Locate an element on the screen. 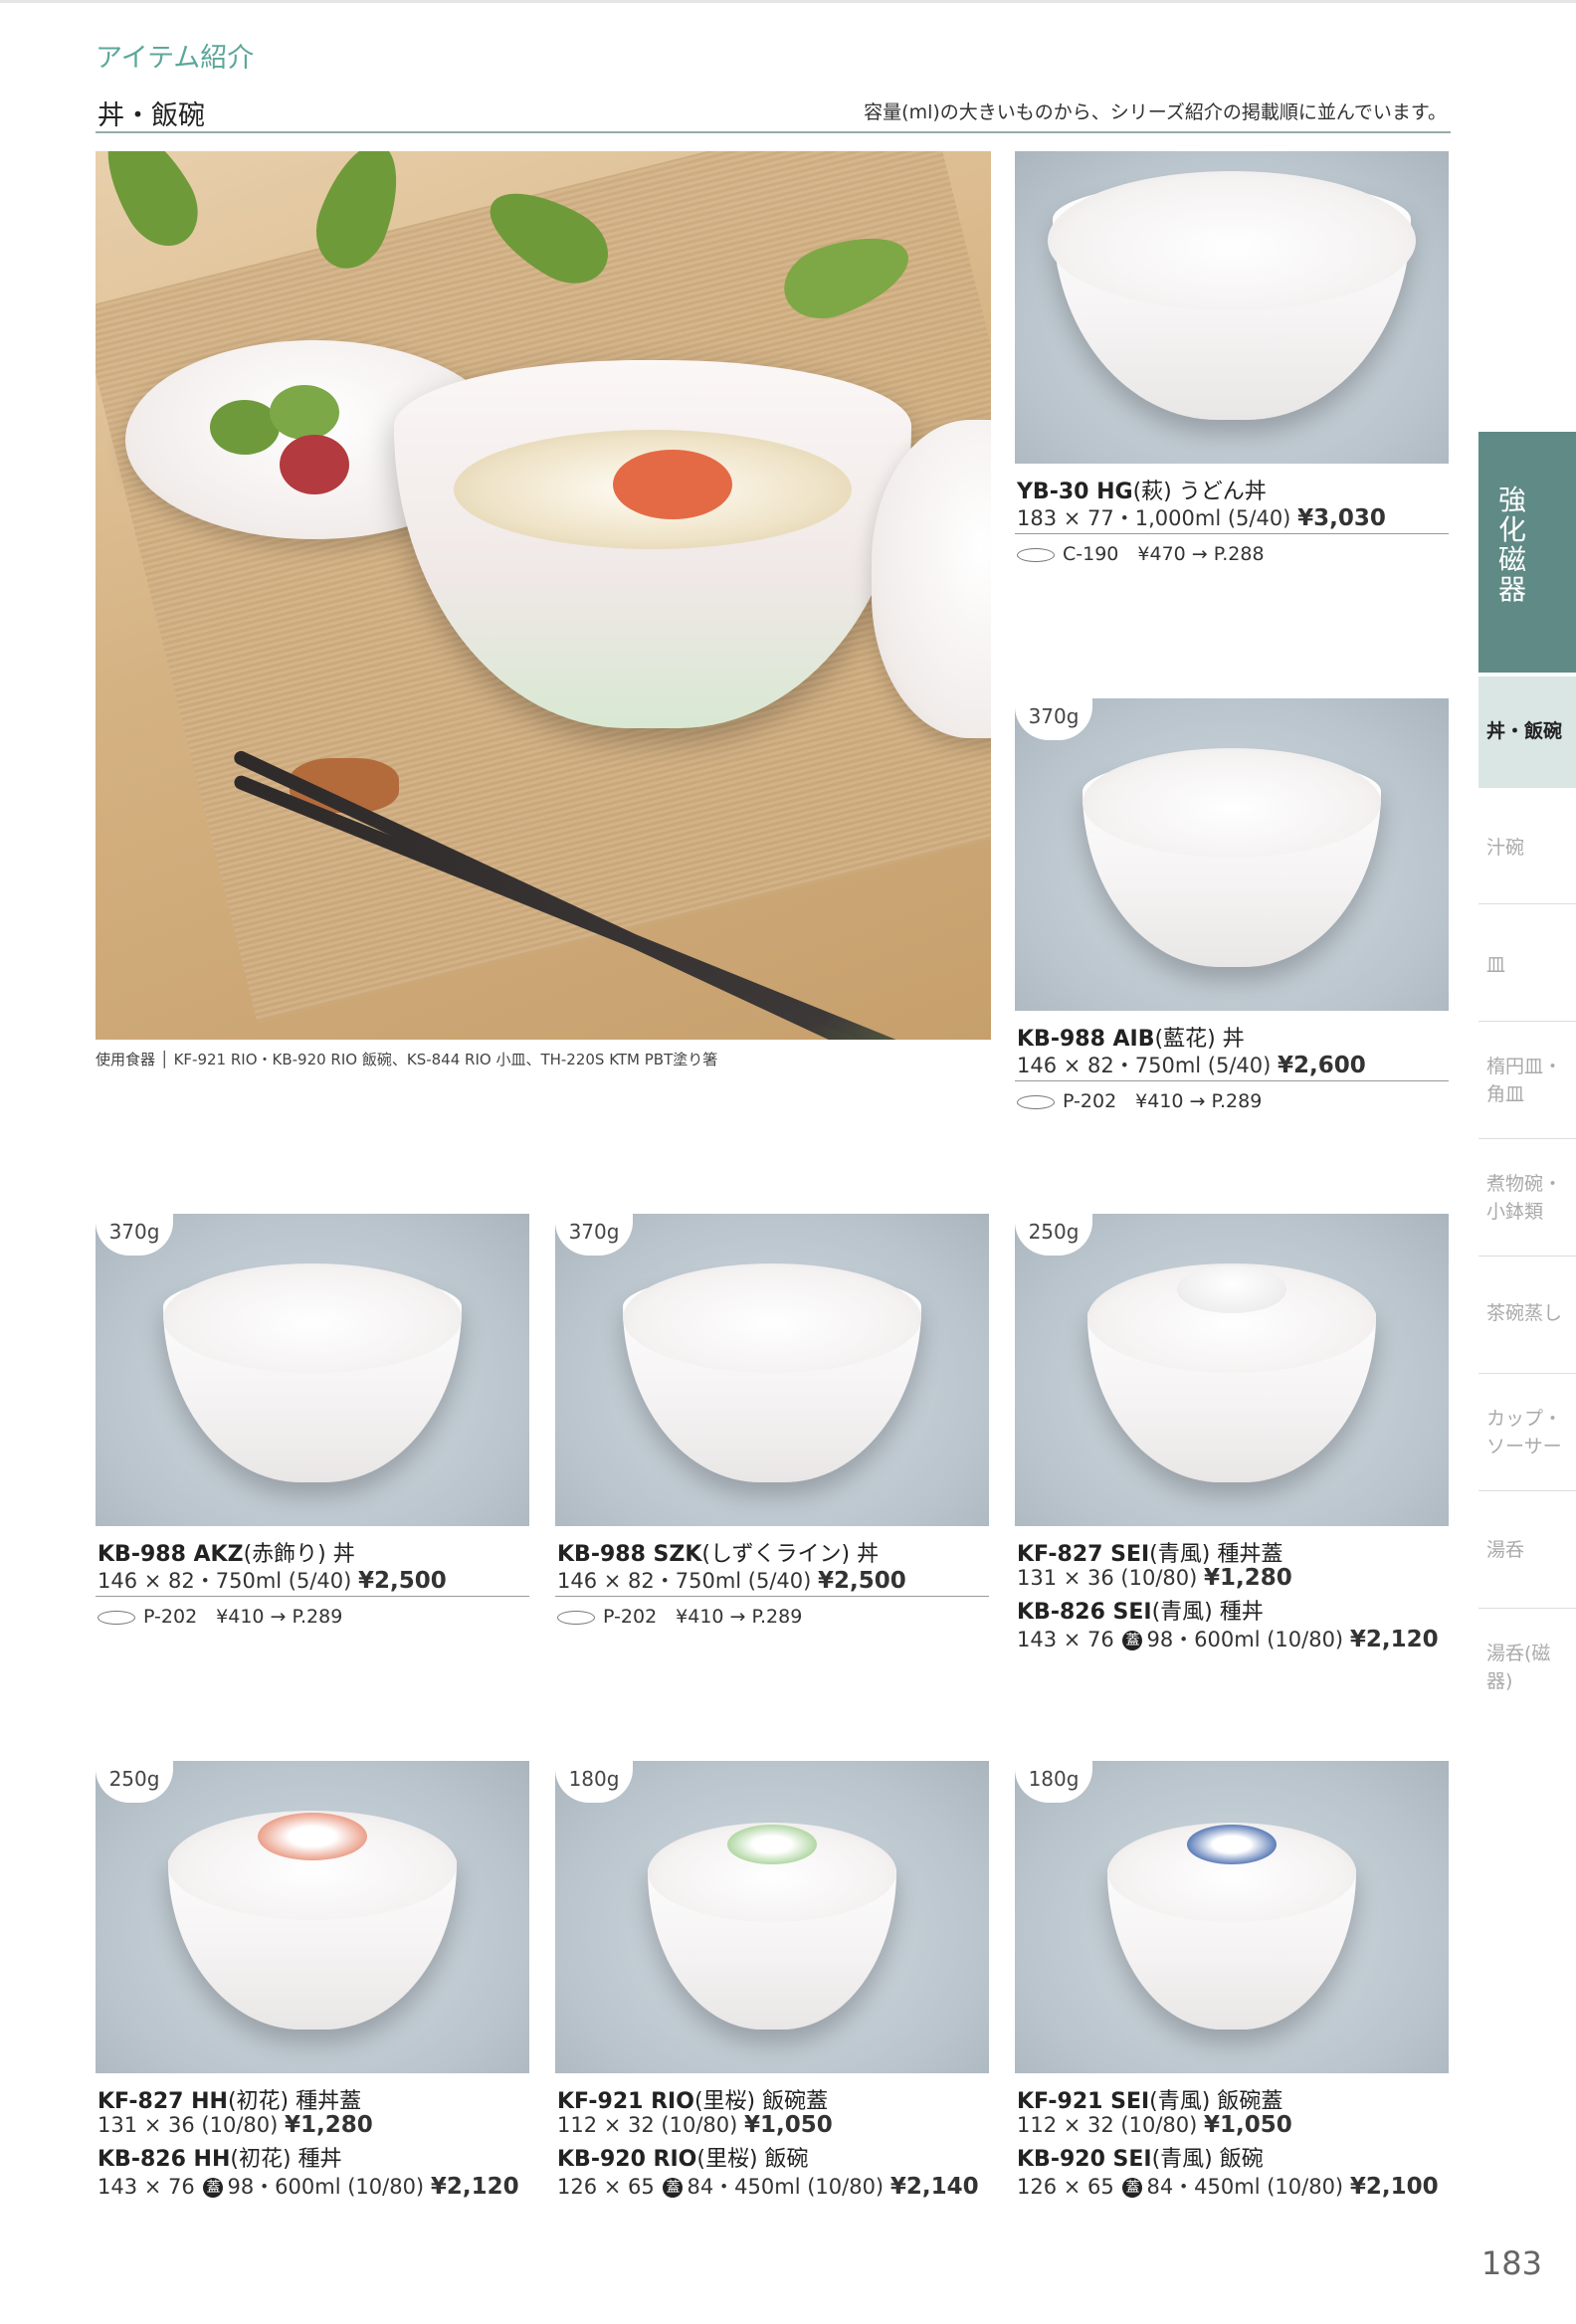 This screenshot has height=2324, width=1576. product-name: YB-30 HG(萩) うどん丼 is located at coordinates (1142, 492).